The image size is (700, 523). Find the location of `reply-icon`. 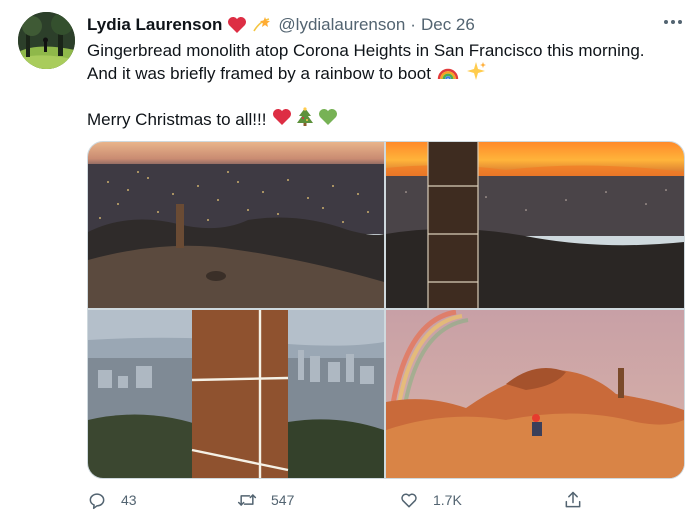

reply-icon is located at coordinates (97, 501).